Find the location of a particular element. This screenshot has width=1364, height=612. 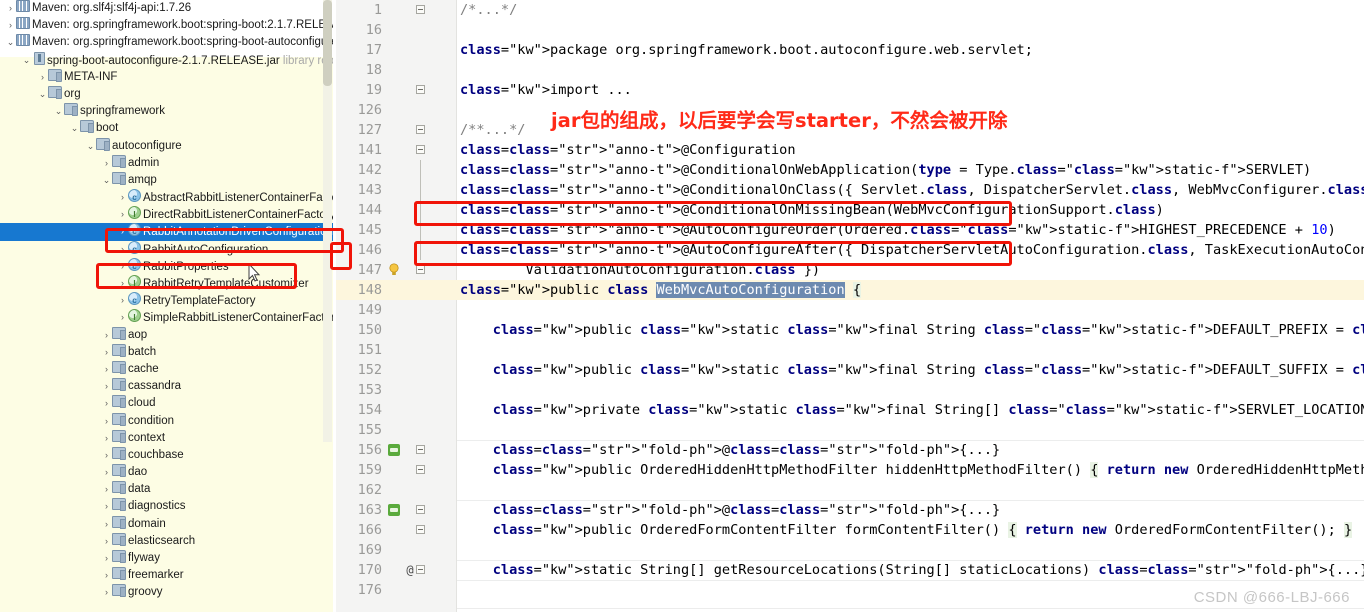

tree-item-context: › context is located at coordinates (168, 438).